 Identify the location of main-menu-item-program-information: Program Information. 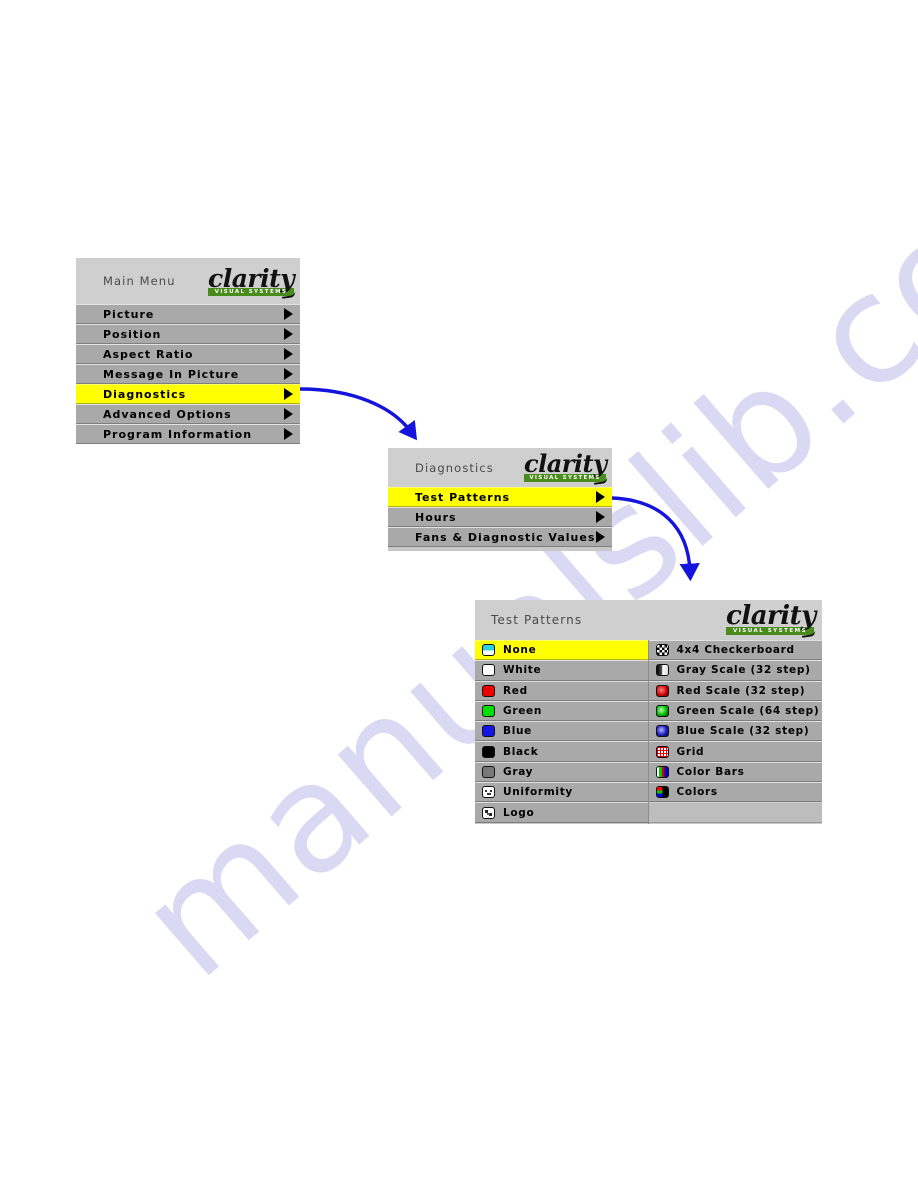
(188, 434).